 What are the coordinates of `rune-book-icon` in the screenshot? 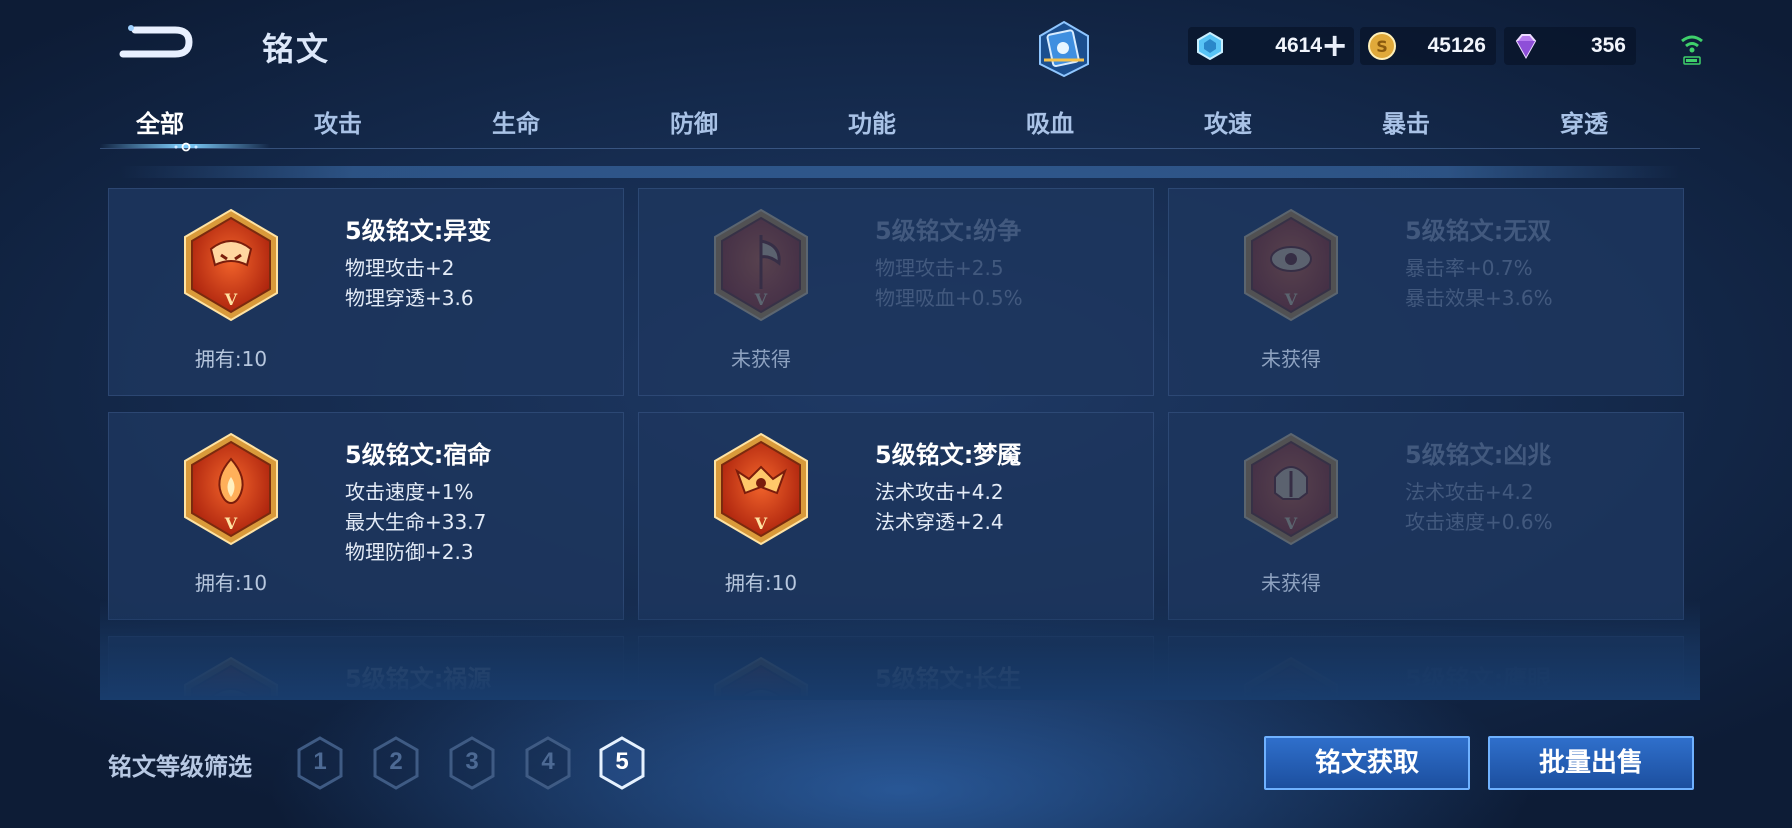 It's located at (1064, 49).